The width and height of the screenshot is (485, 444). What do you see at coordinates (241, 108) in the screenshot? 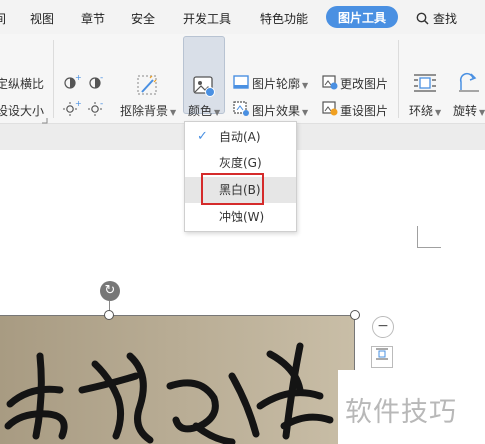
I see `effects-icon` at bounding box center [241, 108].